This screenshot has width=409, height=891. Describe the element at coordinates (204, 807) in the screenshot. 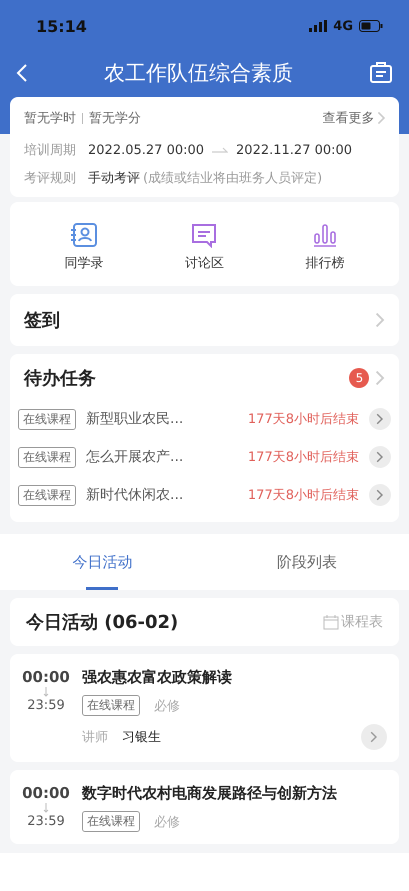

I see `activity-card: 00:00 23:59 数字时代农村电商发展路径与创新方法 在线课程 必修` at that location.